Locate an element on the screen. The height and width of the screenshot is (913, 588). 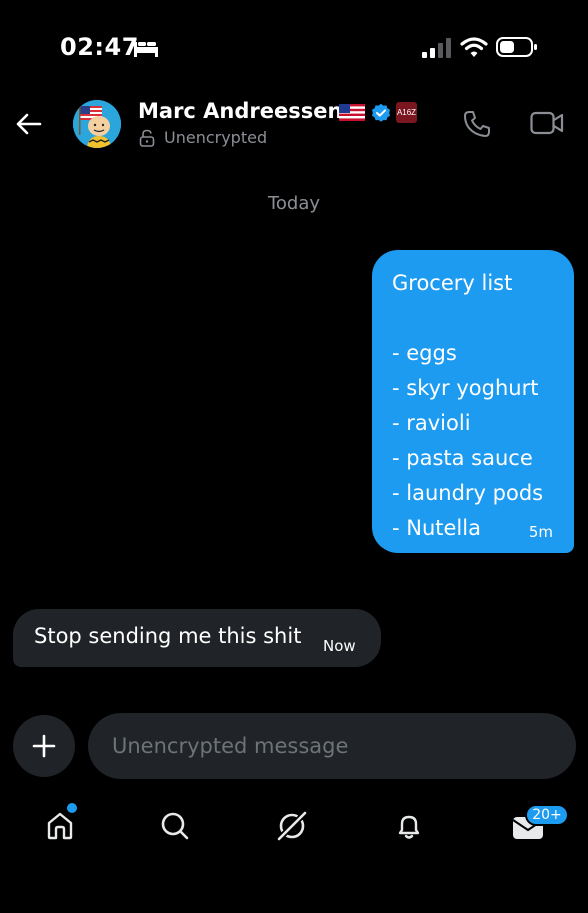
conversation-header: Marc Andreessen A16Z Unencrypted is located at coordinates (294, 125).